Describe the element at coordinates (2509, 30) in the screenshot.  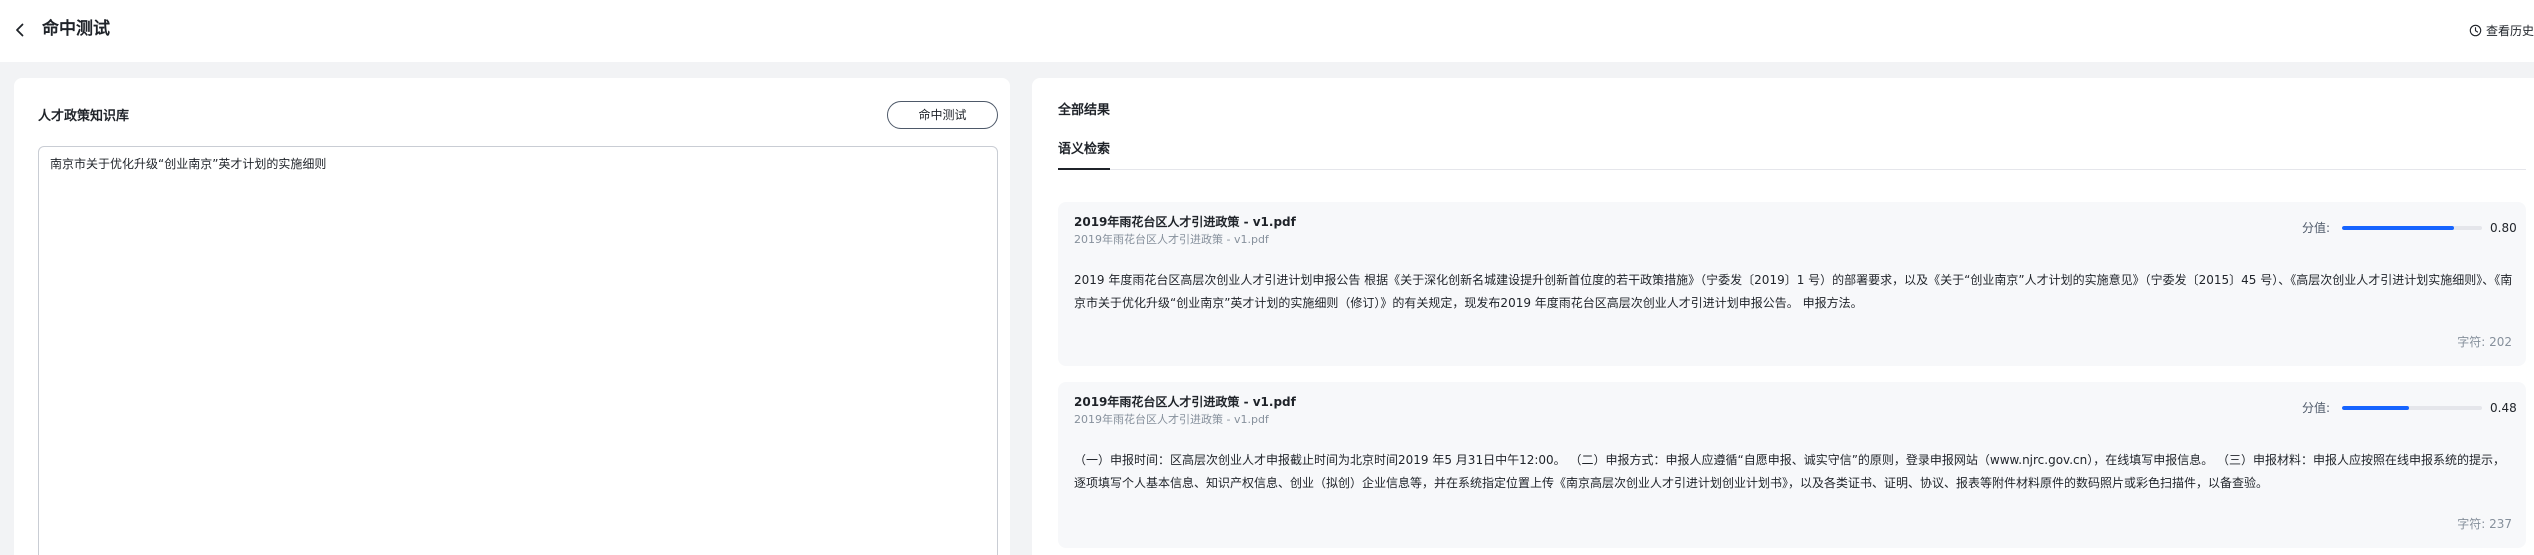
I see `view-history-label: 查看历史` at that location.